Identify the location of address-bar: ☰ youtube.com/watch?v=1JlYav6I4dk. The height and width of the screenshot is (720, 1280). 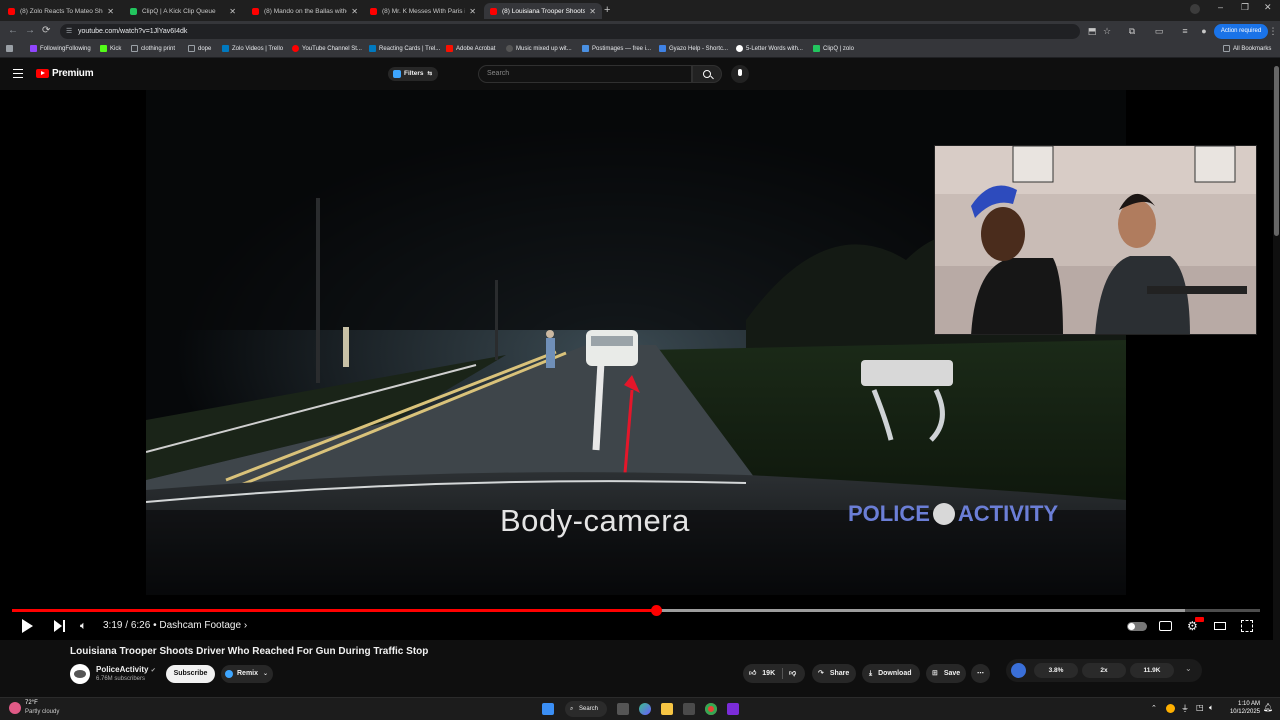
(570, 31).